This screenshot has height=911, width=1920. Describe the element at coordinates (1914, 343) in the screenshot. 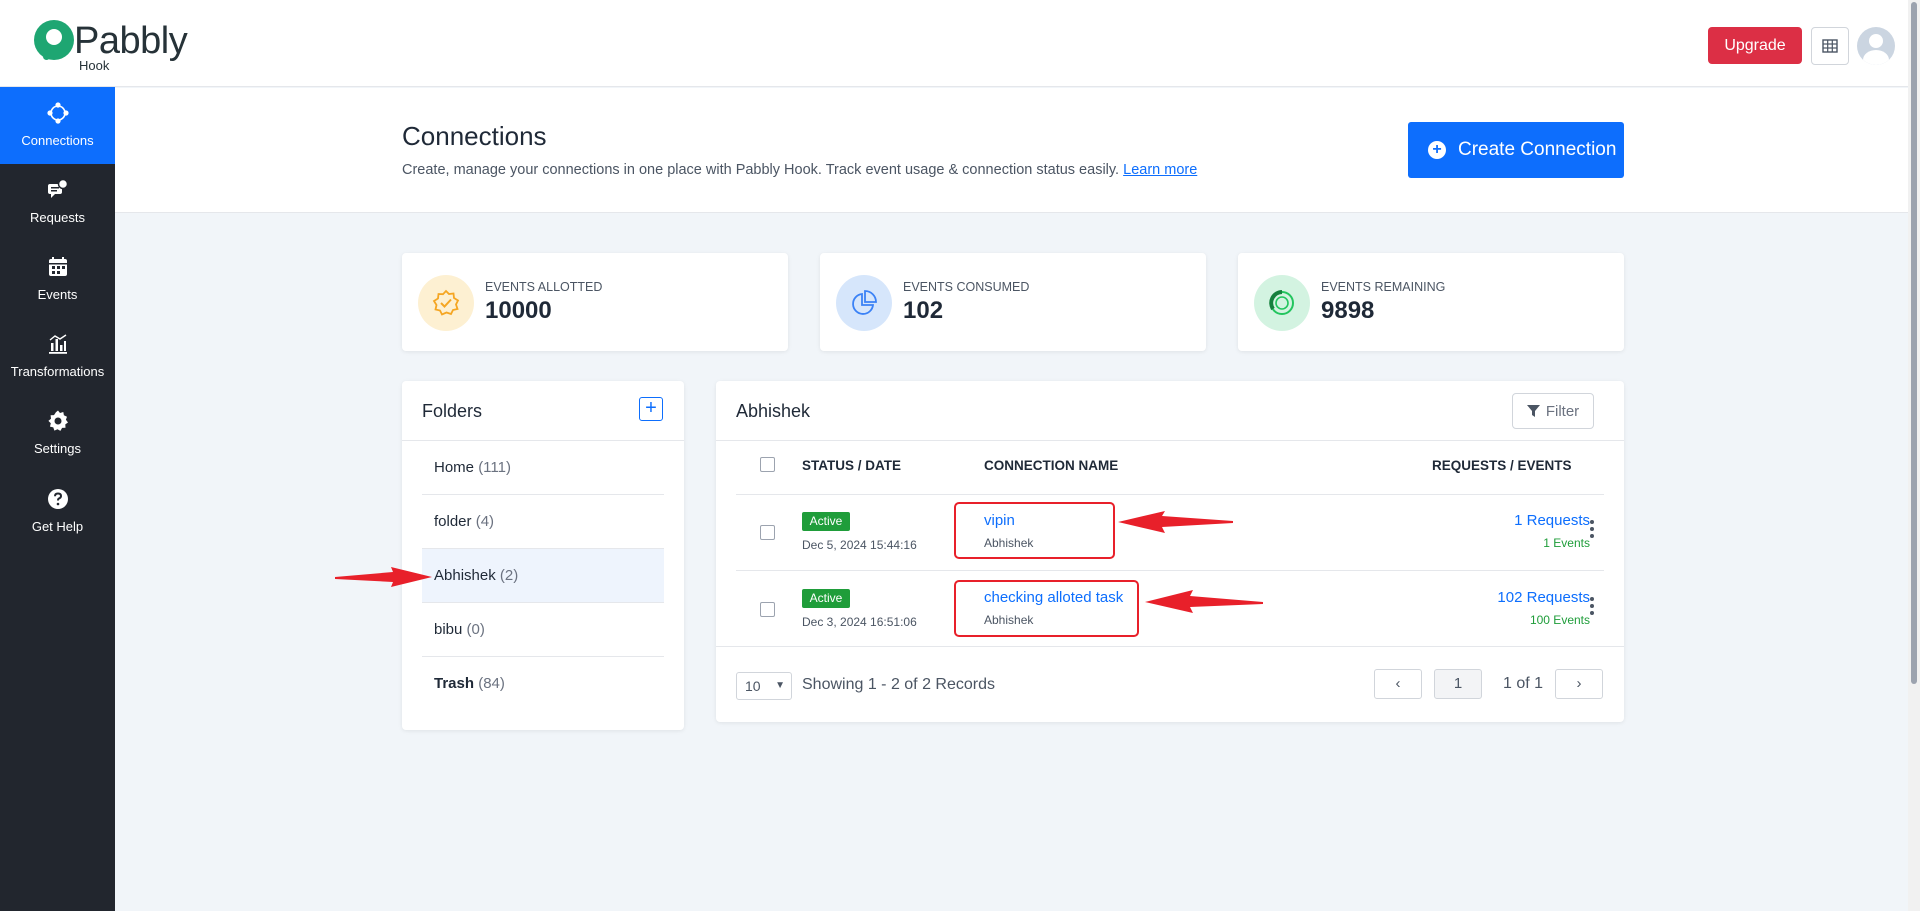

I see `scrollbar-thumb` at that location.